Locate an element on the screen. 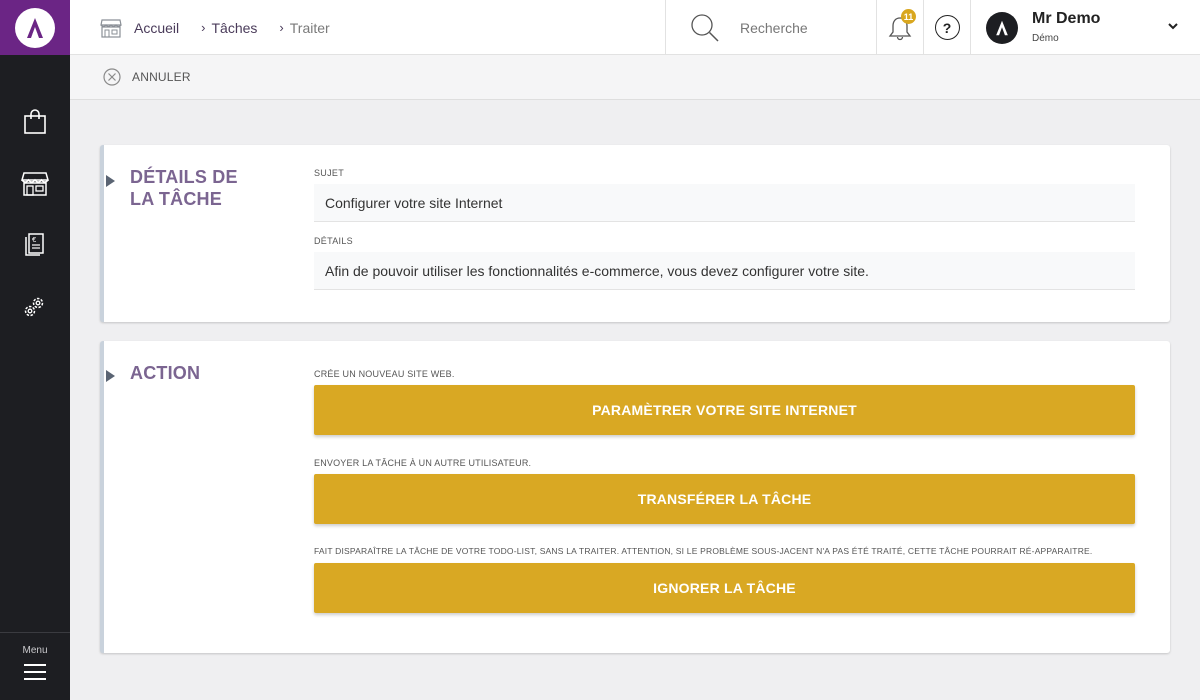  action-description: ENVOYER LA TÂCHE À UN AUTRE UTILISATEUR. is located at coordinates (423, 463).